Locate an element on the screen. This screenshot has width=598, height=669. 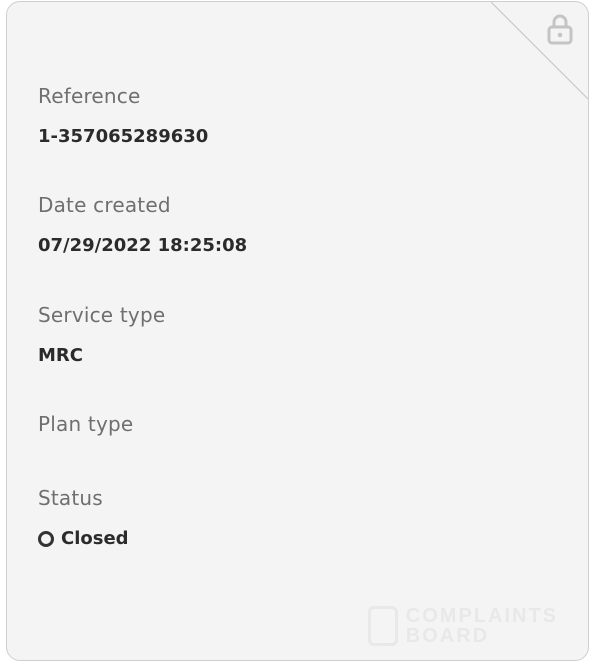
reference-value: 1-357065289630 is located at coordinates (123, 136).